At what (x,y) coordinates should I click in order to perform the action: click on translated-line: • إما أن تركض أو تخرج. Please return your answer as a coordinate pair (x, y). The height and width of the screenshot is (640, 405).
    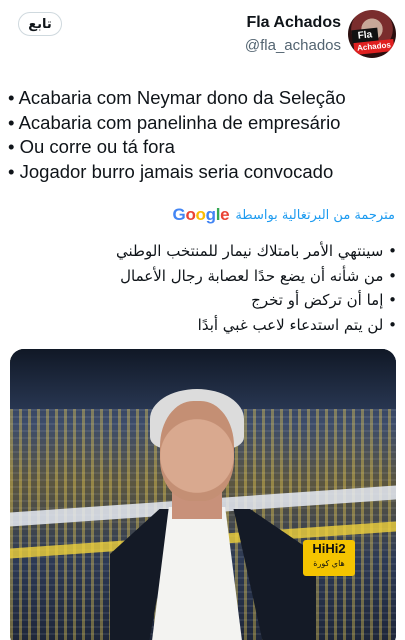
    Looking at the image, I should click on (324, 300).